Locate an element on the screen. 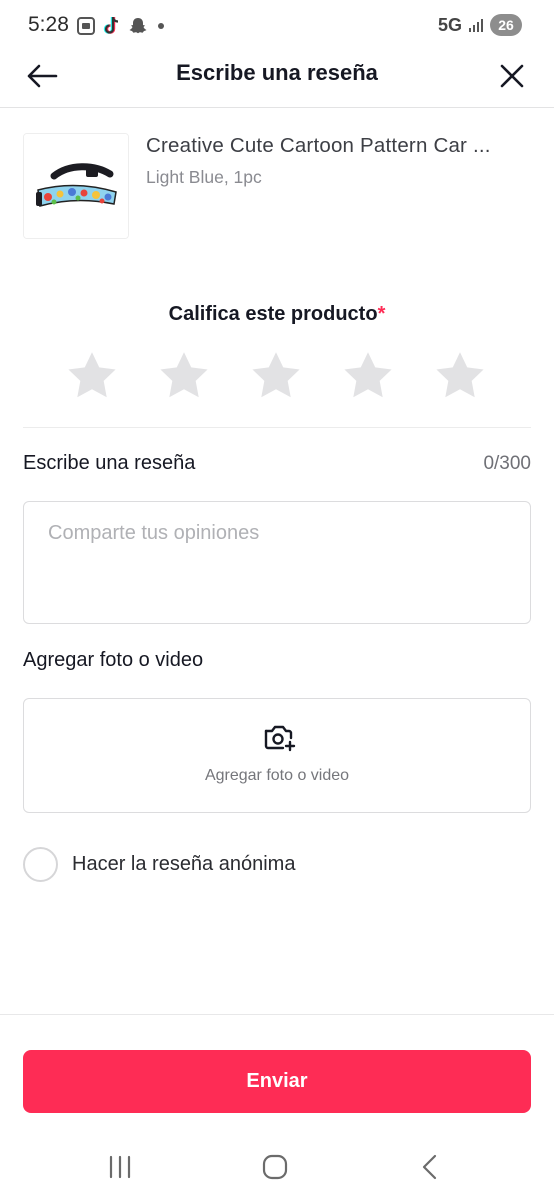 Image resolution: width=554 pixels, height=1200 pixels. camera-plus-icon is located at coordinates (280, 738).